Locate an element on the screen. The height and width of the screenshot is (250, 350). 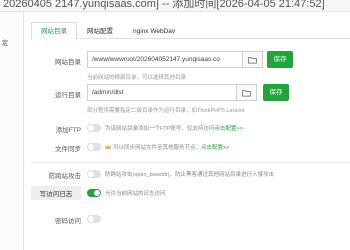
add-ftp-toggle is located at coordinates (94, 128).